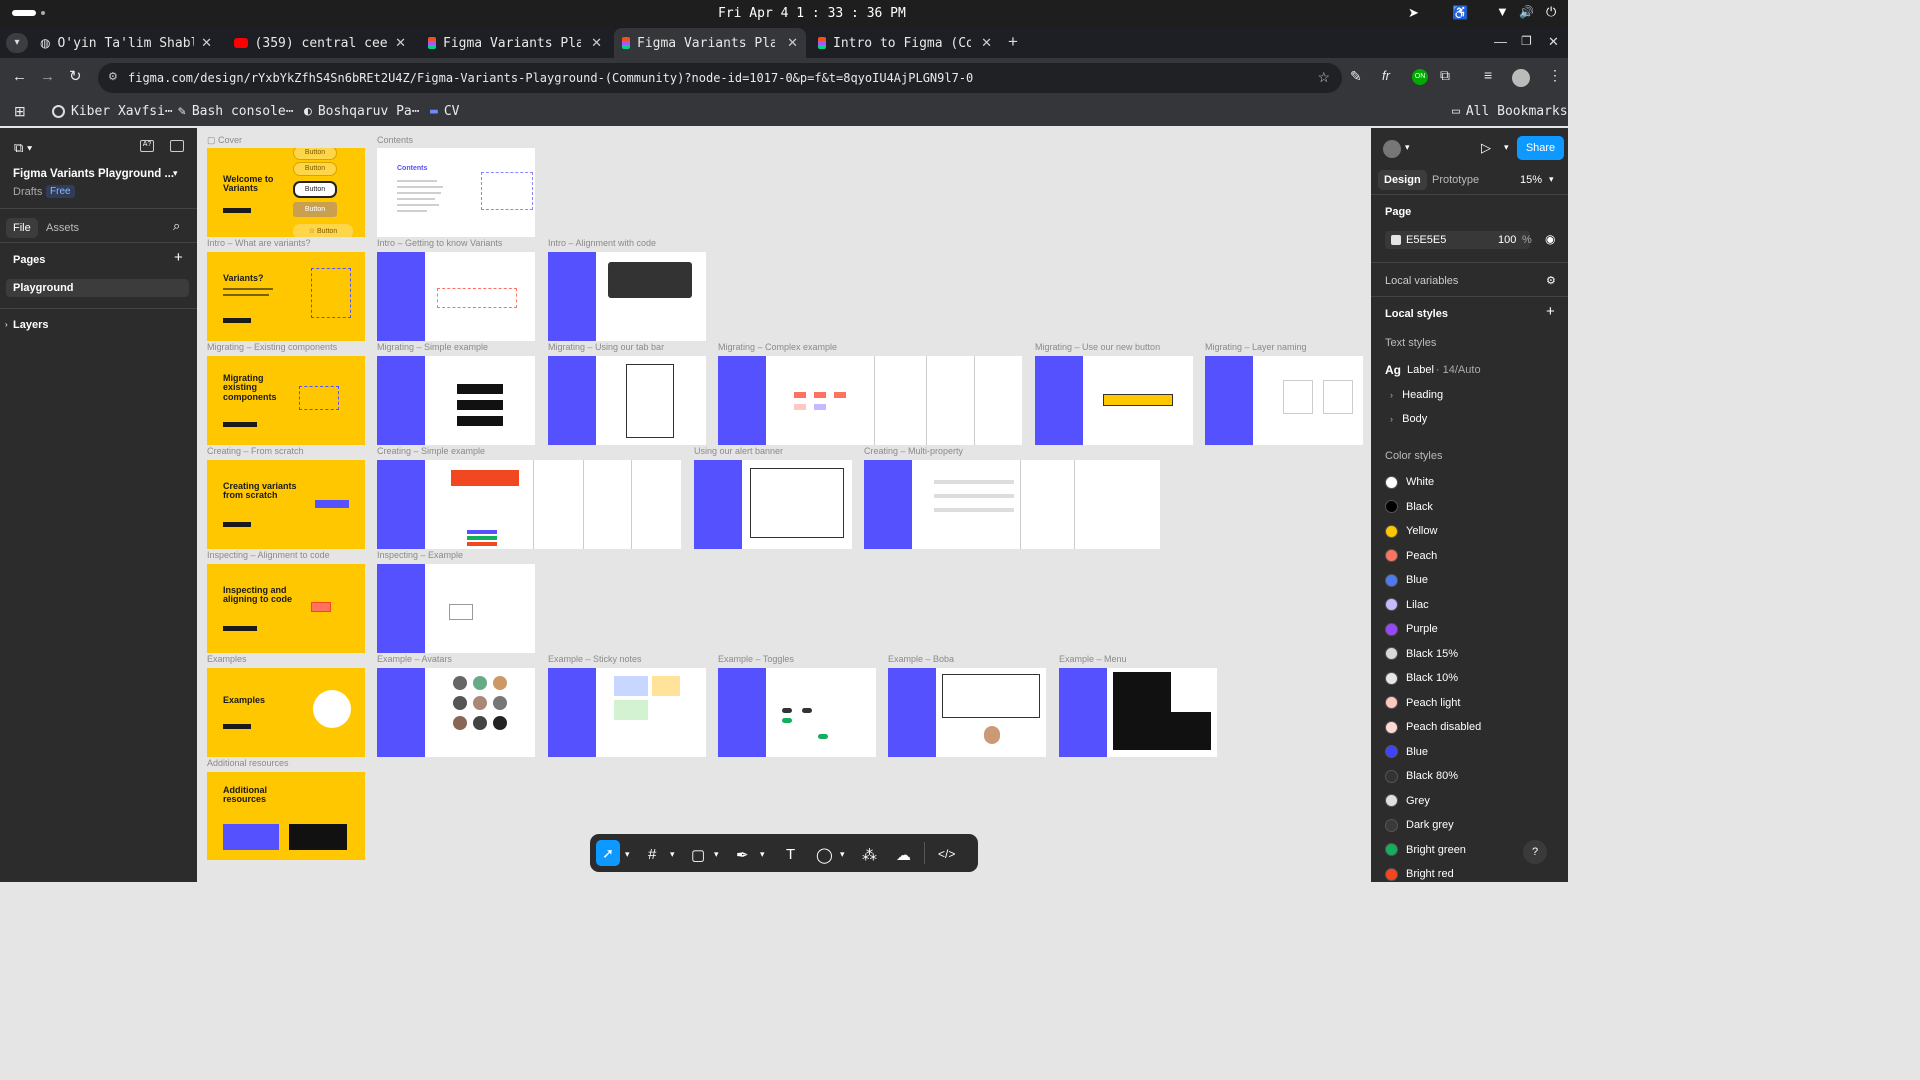 The height and width of the screenshot is (1080, 1920). I want to click on section-label: Example – Sticky notes, so click(595, 659).